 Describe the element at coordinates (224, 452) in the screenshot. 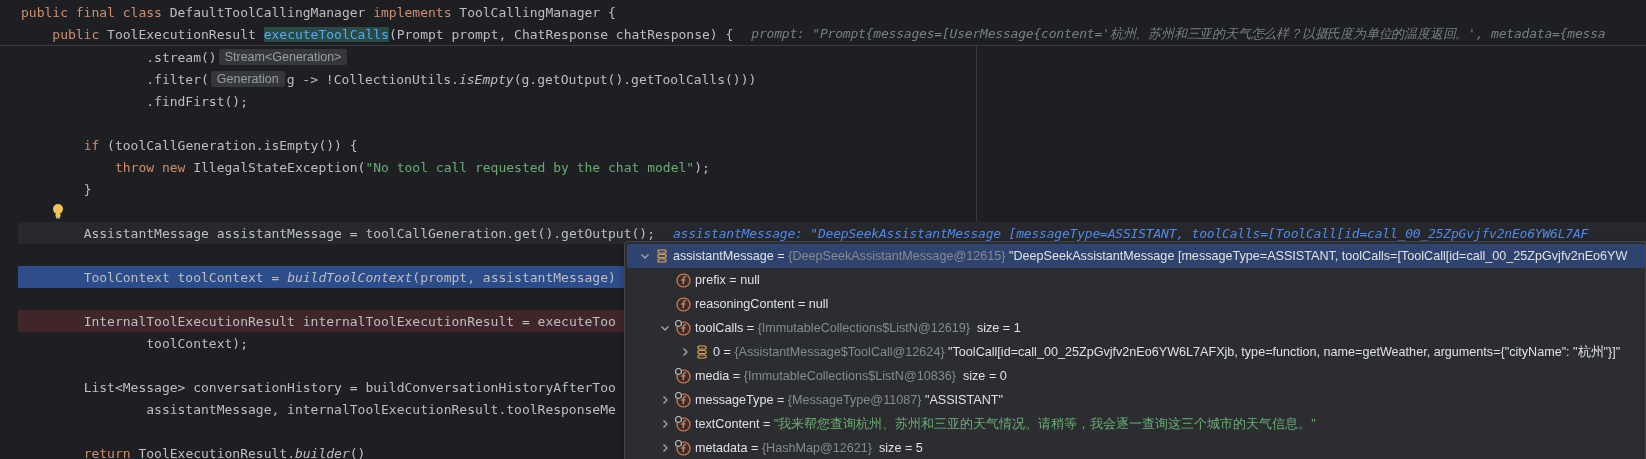

I see `code-line: return ToolExecutionResult.builder()` at that location.